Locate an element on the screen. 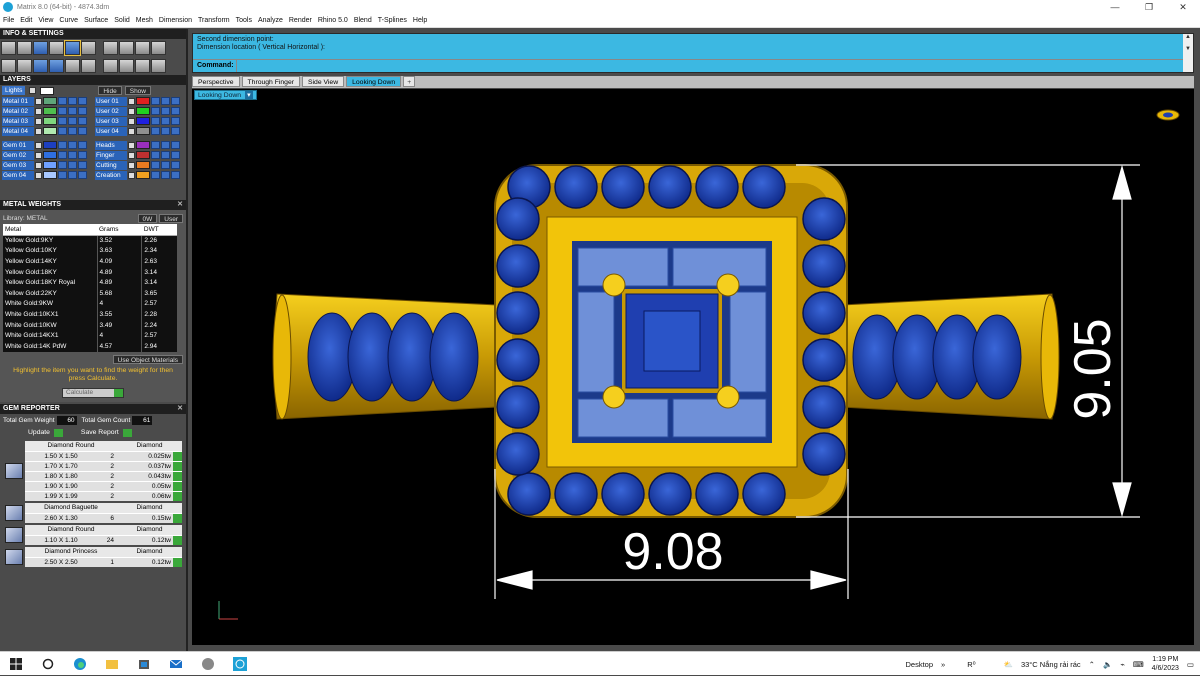 The height and width of the screenshot is (676, 1200). lights-button: Lights is located at coordinates (13, 90).